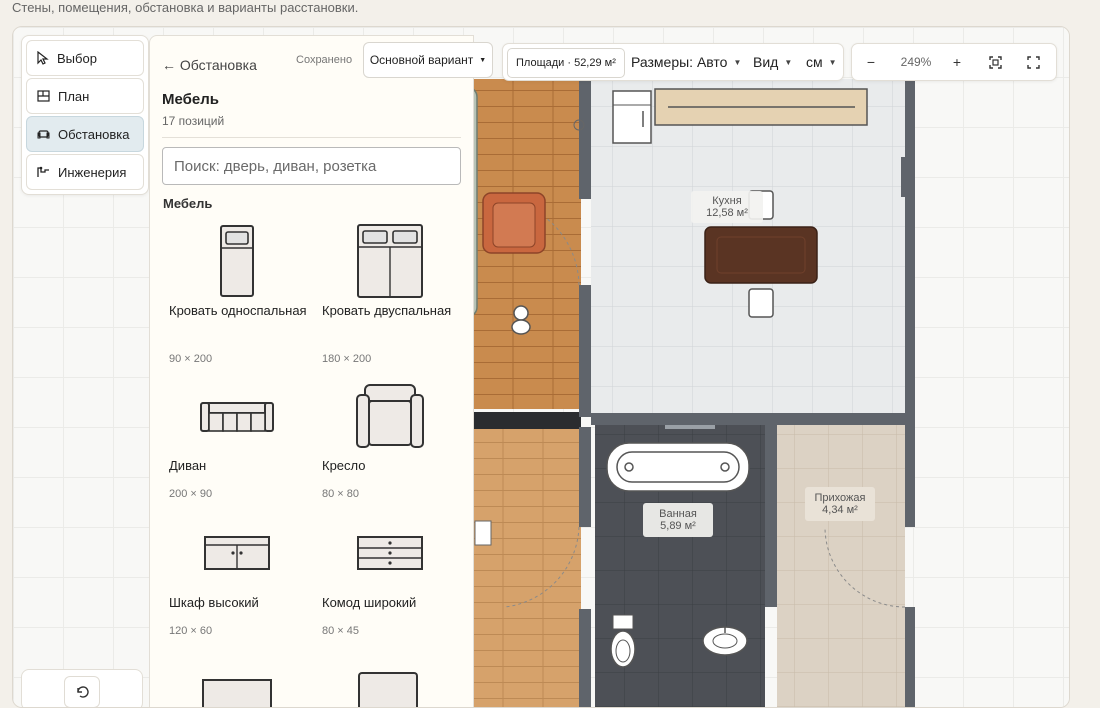 The image size is (1100, 708). I want to click on kitchen-counter-on-plan, so click(761, 107).